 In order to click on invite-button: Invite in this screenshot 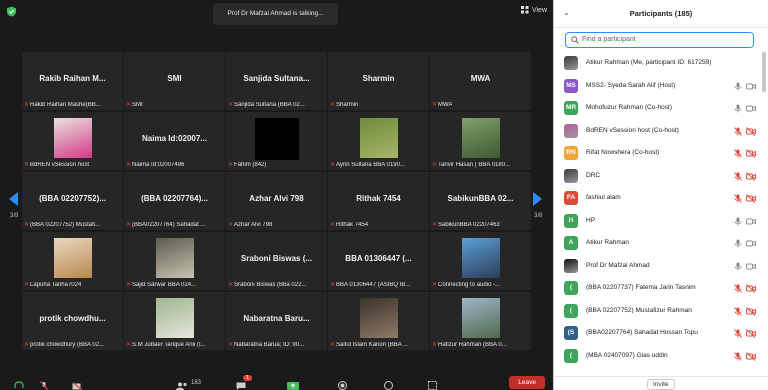, I will do `click(661, 384)`.